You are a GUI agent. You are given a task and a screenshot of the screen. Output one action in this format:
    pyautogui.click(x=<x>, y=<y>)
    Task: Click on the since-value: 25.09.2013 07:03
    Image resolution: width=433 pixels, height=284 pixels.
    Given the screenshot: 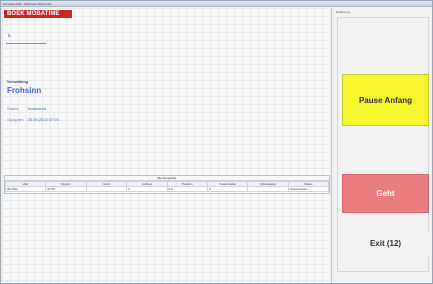 What is the action you would take?
    pyautogui.click(x=43, y=119)
    